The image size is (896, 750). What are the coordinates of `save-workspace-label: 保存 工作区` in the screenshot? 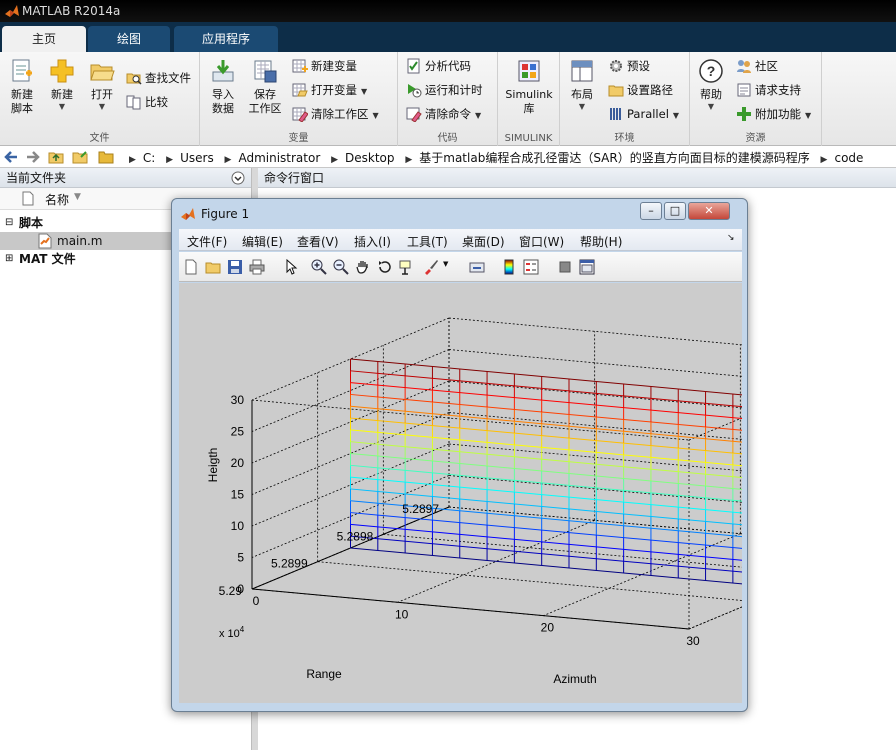 It's located at (265, 101).